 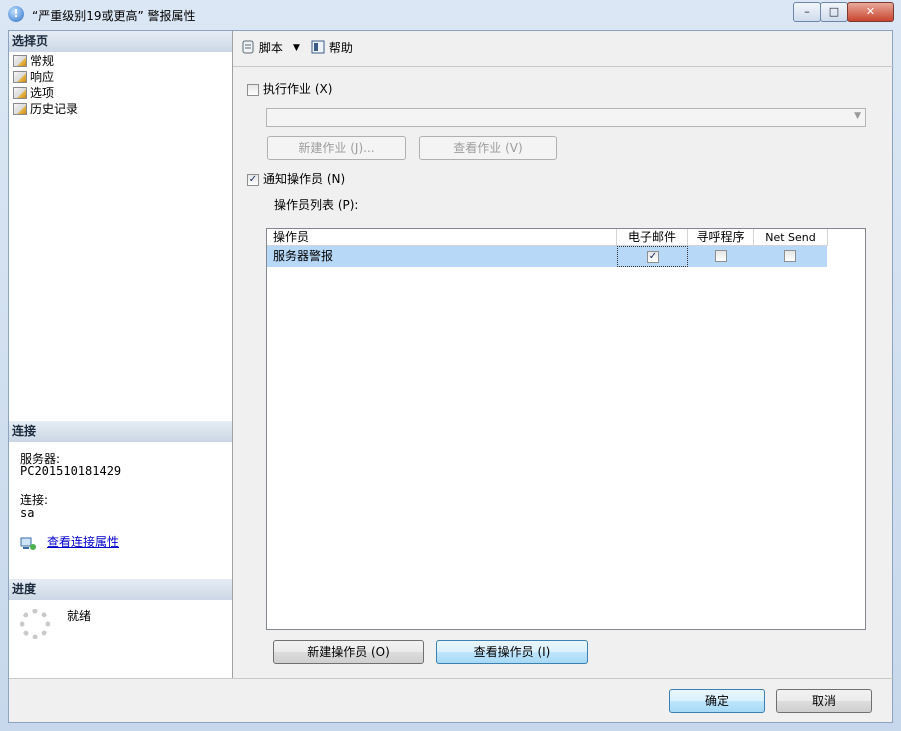 What do you see at coordinates (316, 205) in the screenshot?
I see `operator-list-label: 操作员列表 (P):` at bounding box center [316, 205].